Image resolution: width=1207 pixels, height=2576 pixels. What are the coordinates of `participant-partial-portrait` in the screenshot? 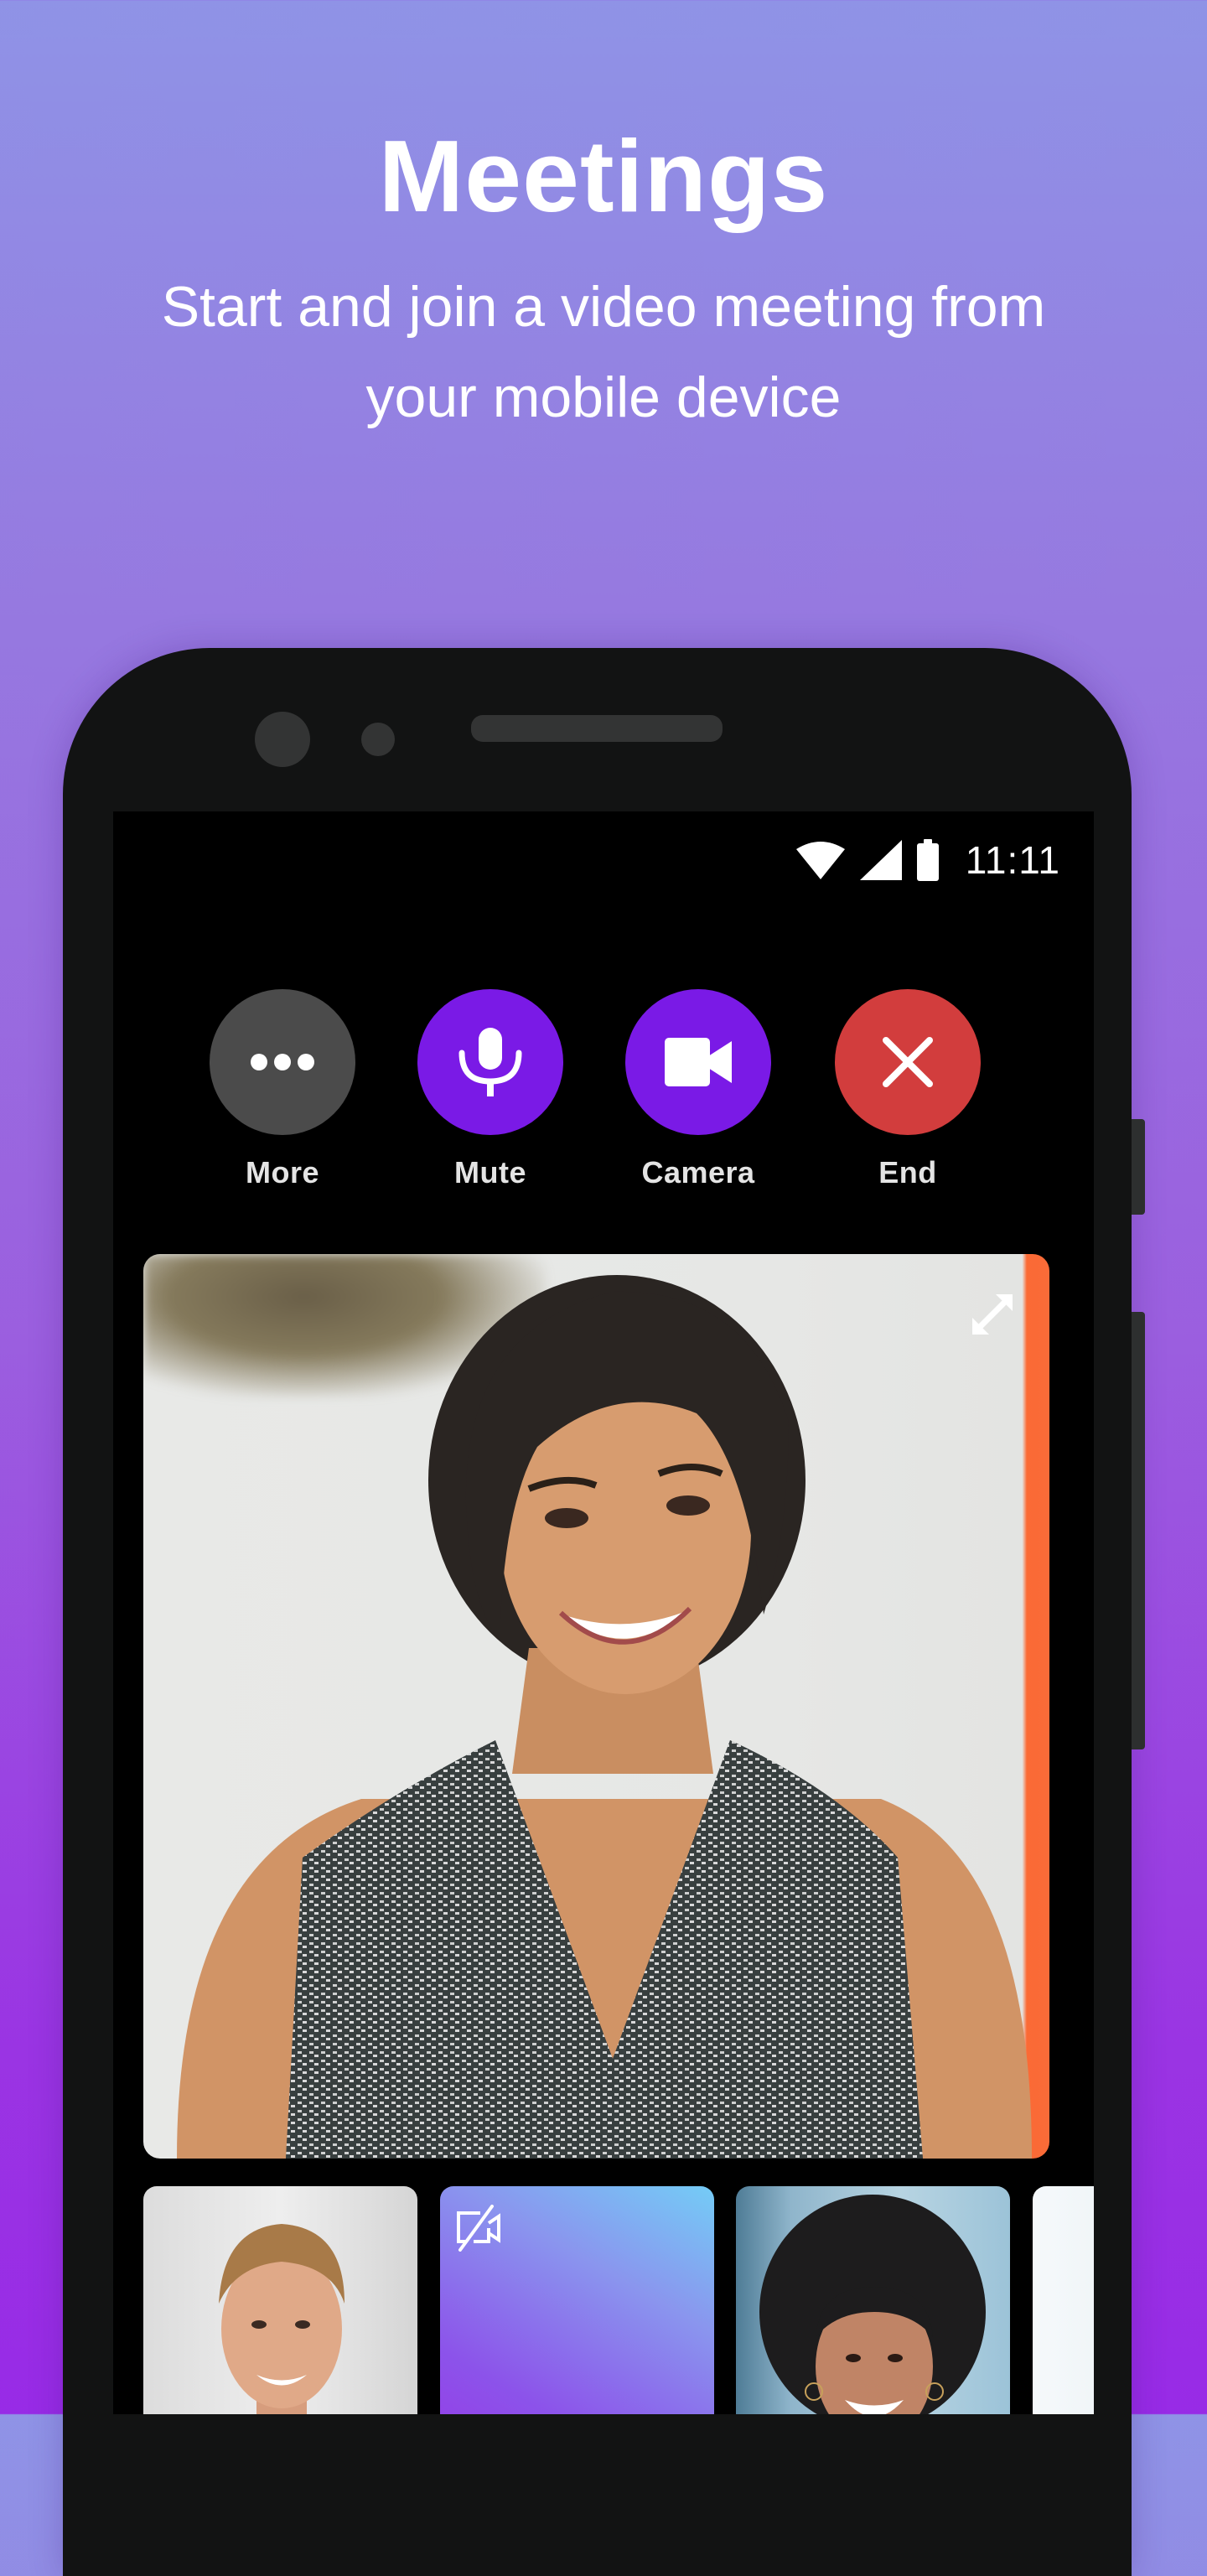 It's located at (1064, 2300).